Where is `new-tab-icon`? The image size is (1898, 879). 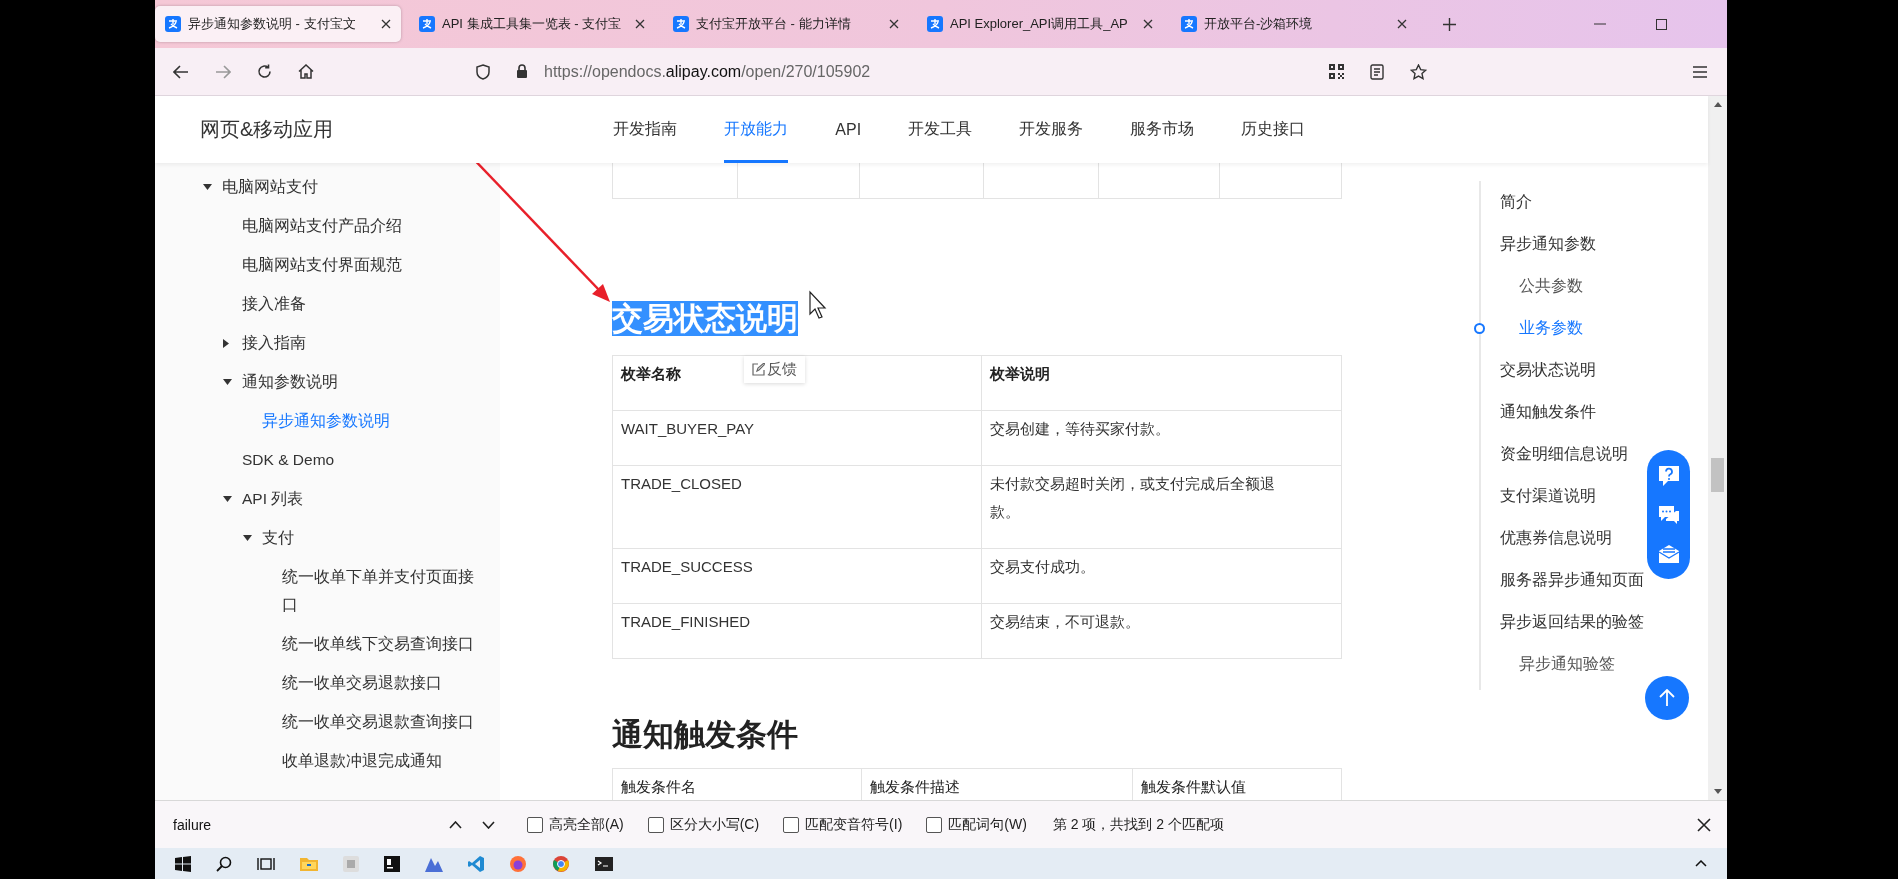 new-tab-icon is located at coordinates (1449, 24).